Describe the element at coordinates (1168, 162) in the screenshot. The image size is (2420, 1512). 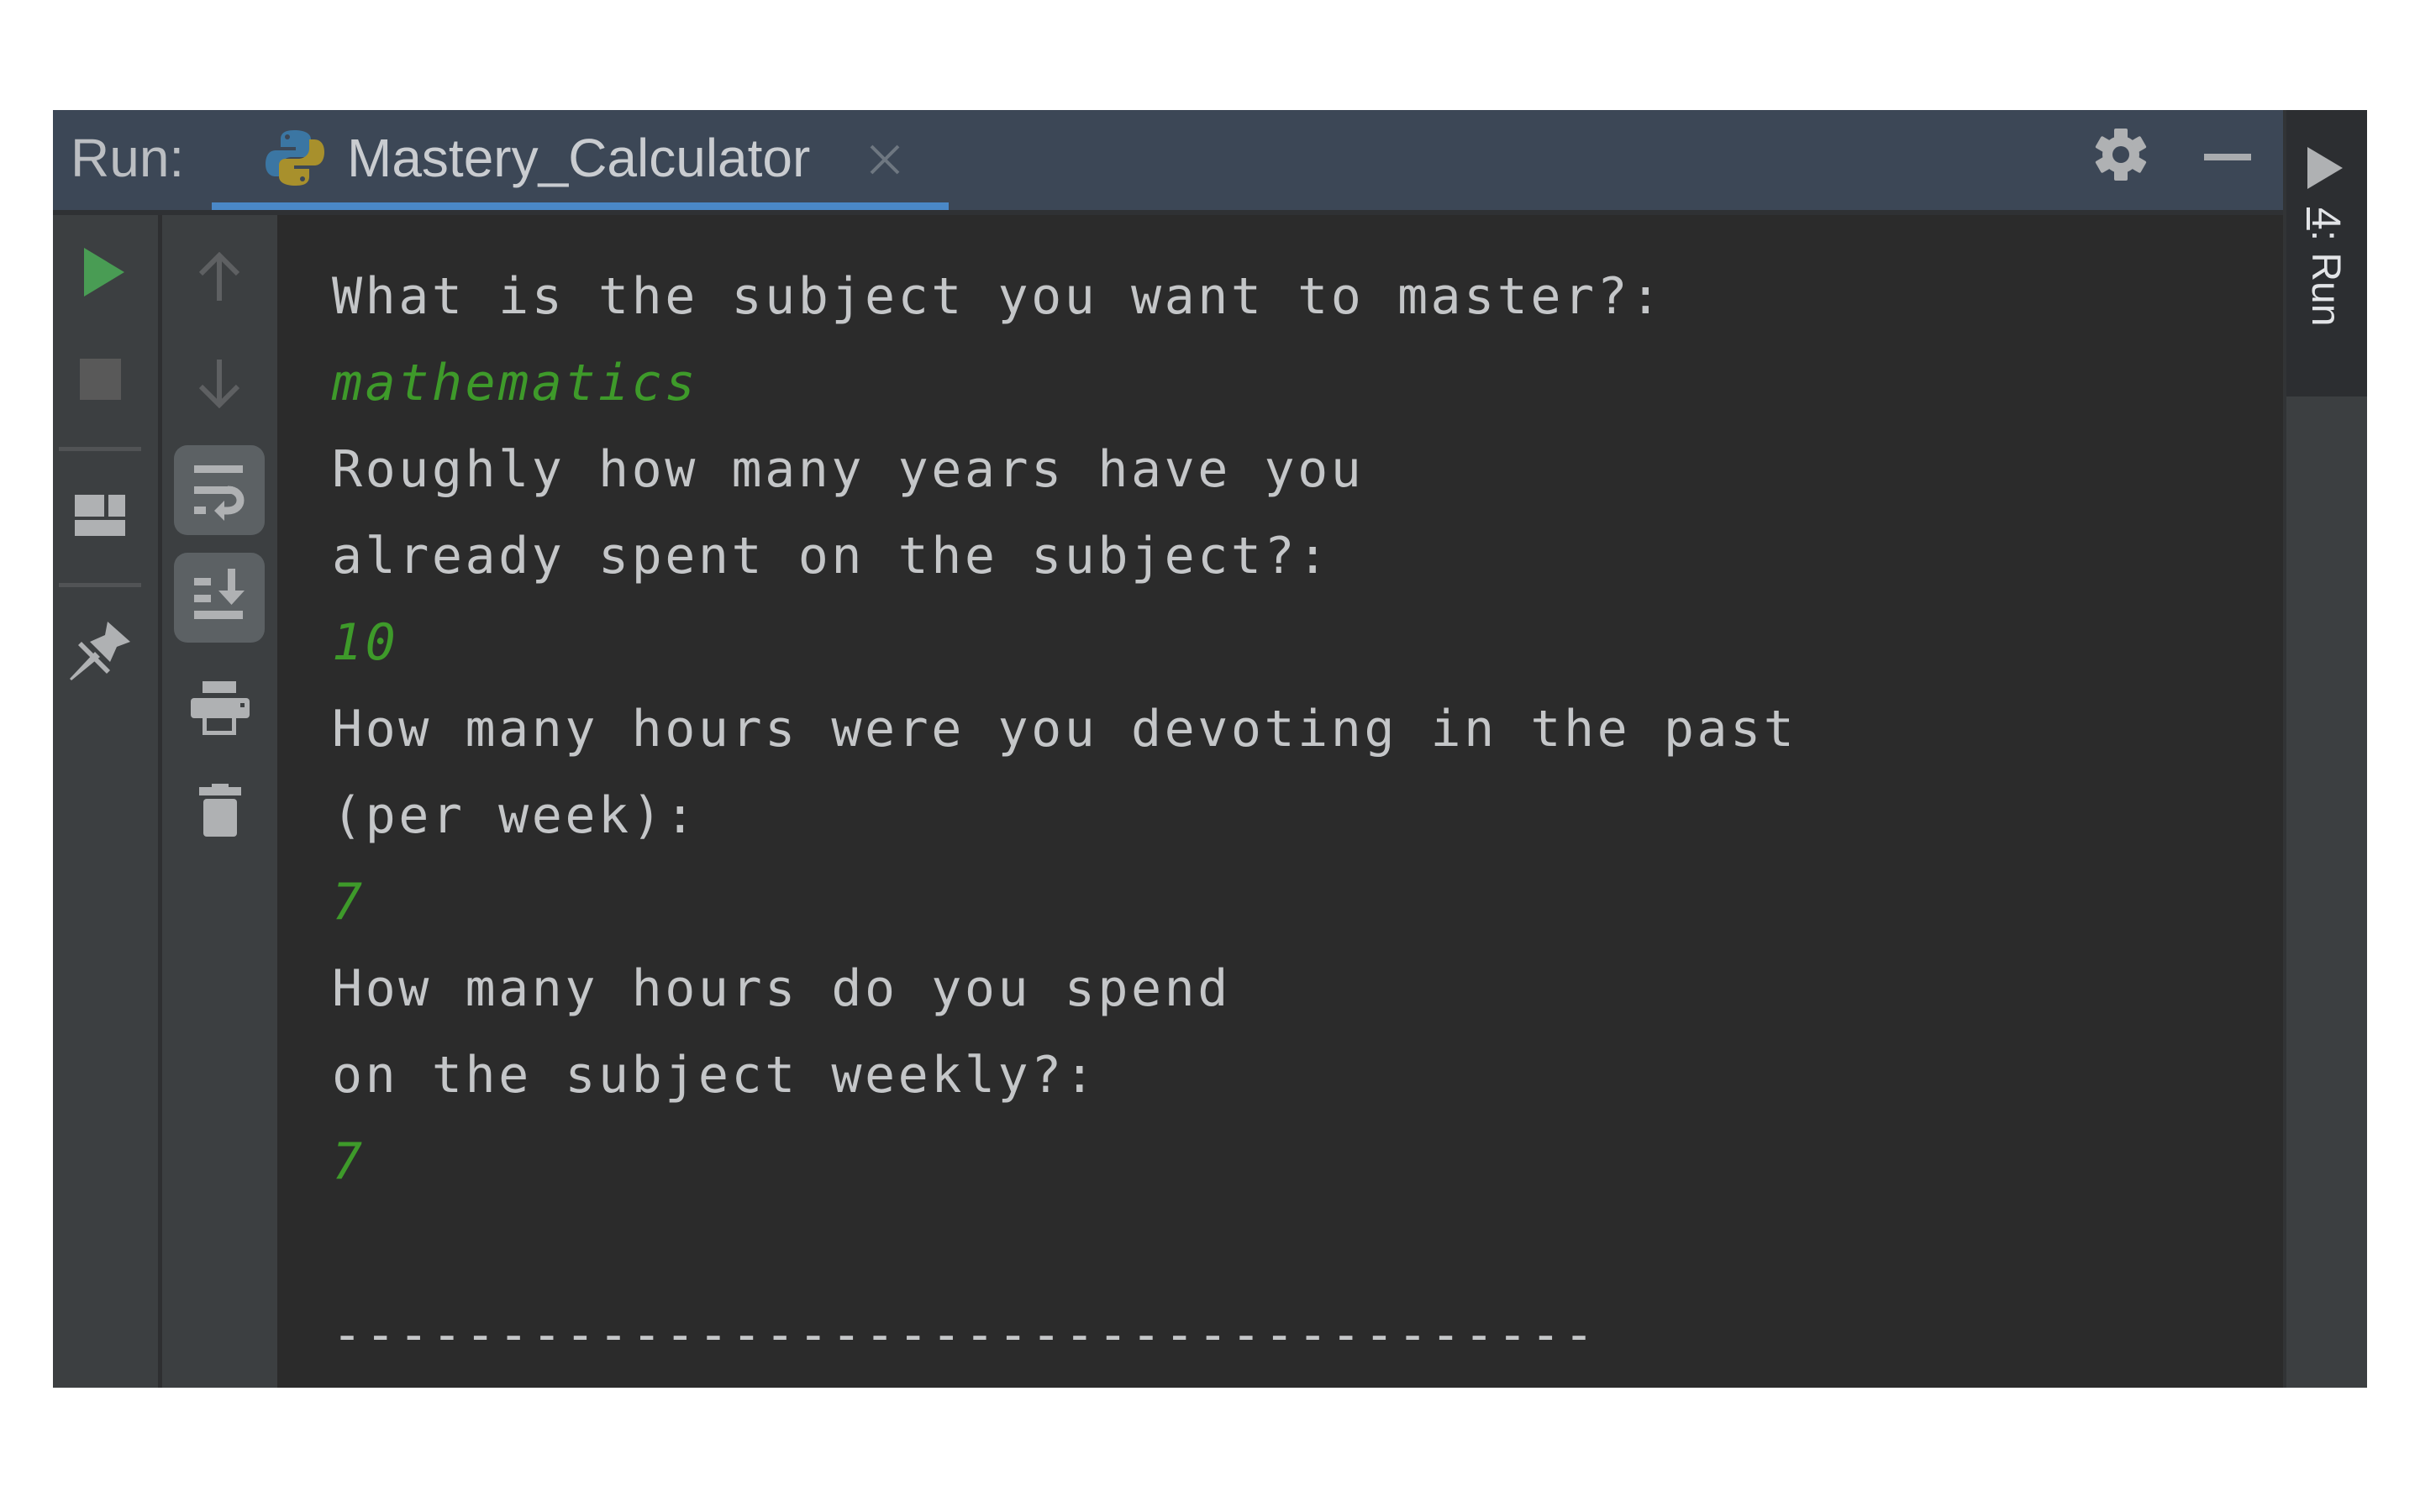
I see `tool-window-header: Run: Mastery_Calculator` at that location.